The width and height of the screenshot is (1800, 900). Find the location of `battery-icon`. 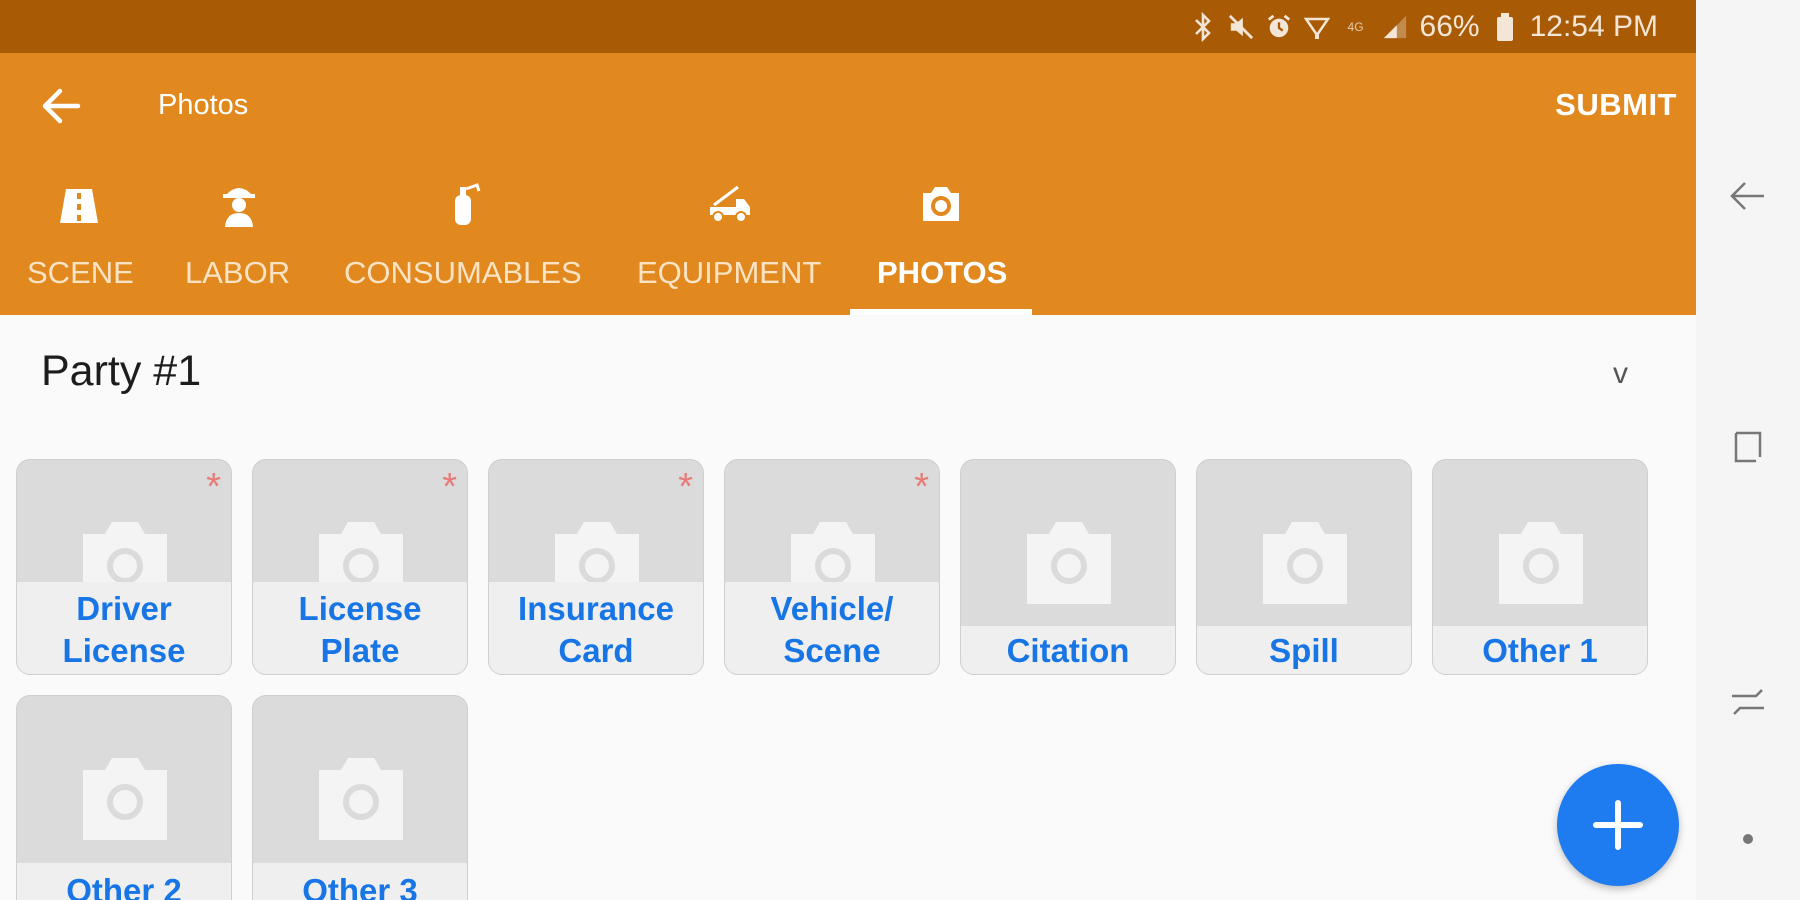

battery-icon is located at coordinates (1505, 27).